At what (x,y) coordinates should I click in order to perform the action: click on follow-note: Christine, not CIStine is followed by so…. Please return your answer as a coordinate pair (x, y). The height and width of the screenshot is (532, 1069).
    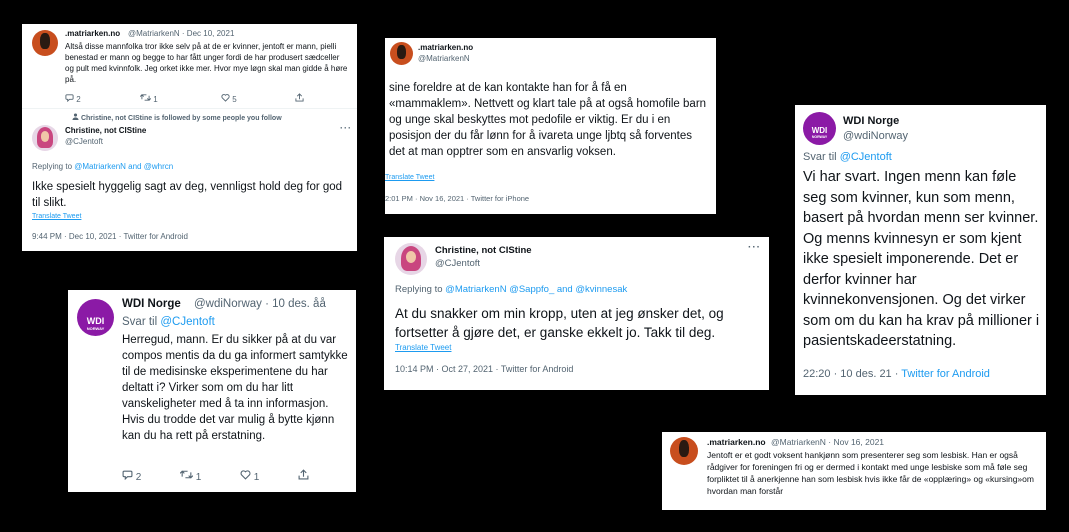
    Looking at the image, I should click on (177, 117).